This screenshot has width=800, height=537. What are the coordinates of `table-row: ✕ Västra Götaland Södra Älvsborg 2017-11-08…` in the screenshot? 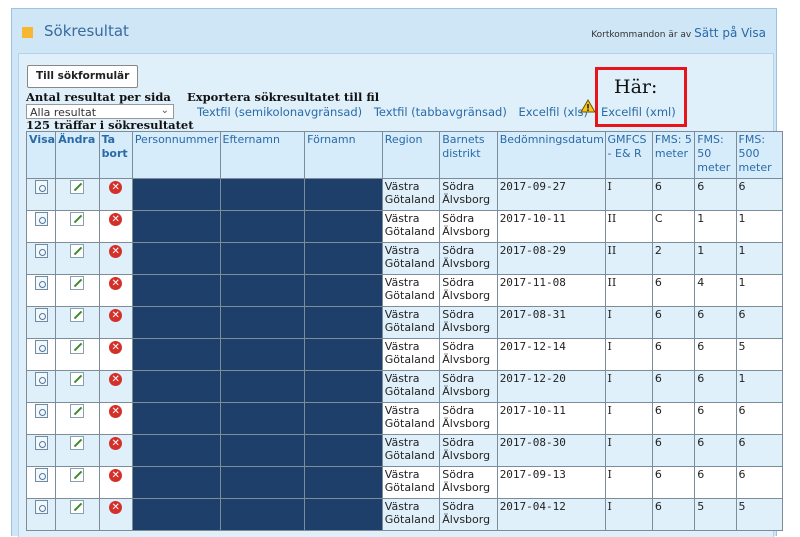 It's located at (404, 290).